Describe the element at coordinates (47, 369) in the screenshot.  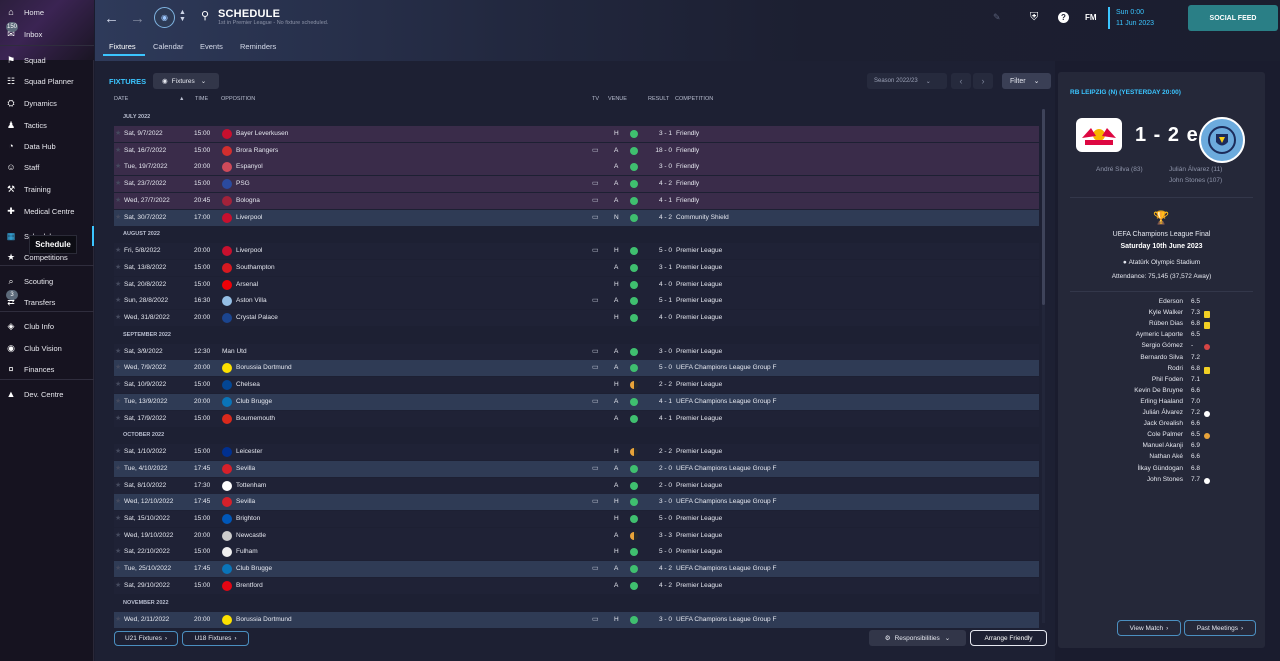
I see `sidebar-item-finances: ¤ Finances` at that location.